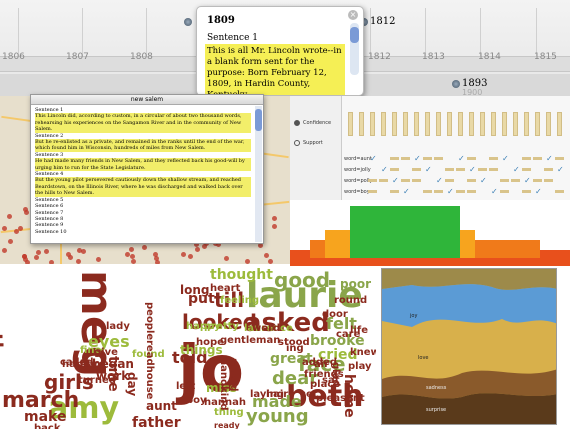 This screenshot has width=570, height=429. What do you see at coordinates (149, 321) in the screenshot?
I see `cloud-word: people` at bounding box center [149, 321].